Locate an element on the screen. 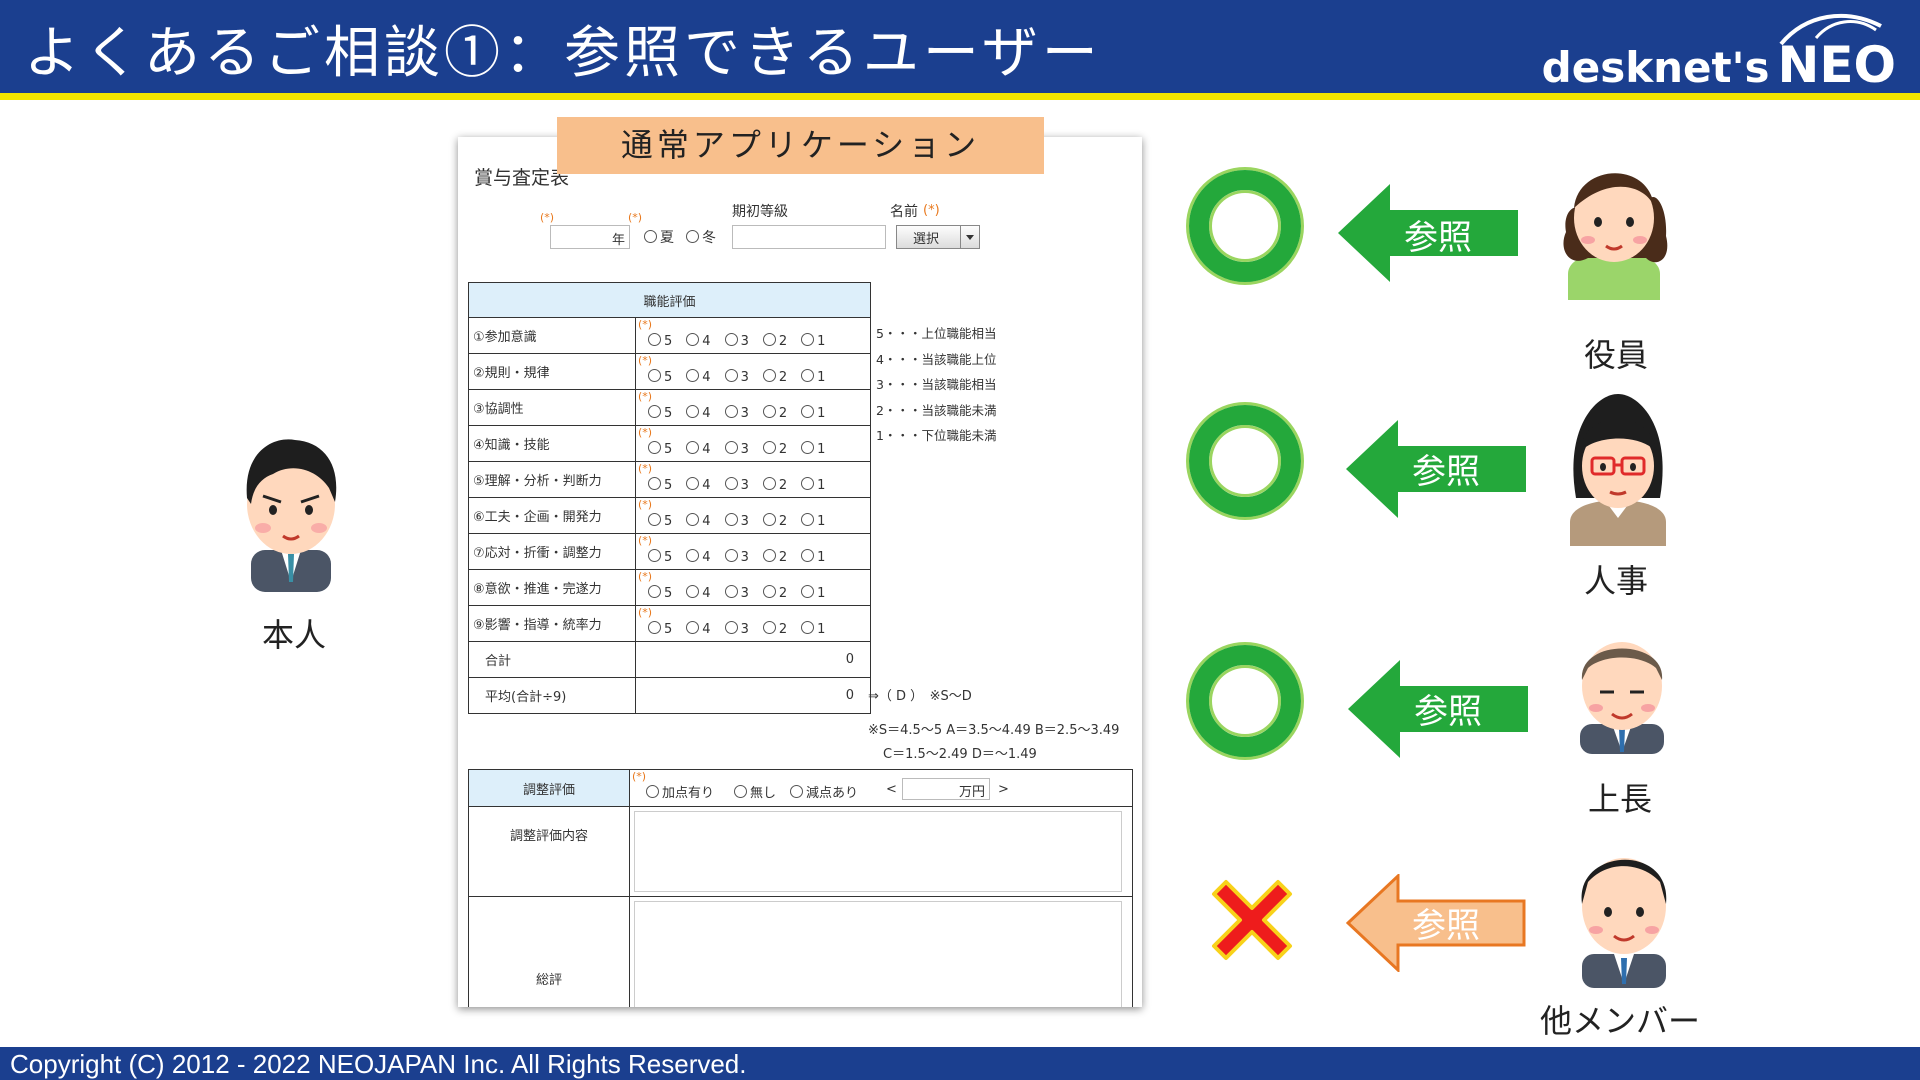 The height and width of the screenshot is (1080, 1920). app-type-badge: 通常アプリケーション is located at coordinates (800, 145).